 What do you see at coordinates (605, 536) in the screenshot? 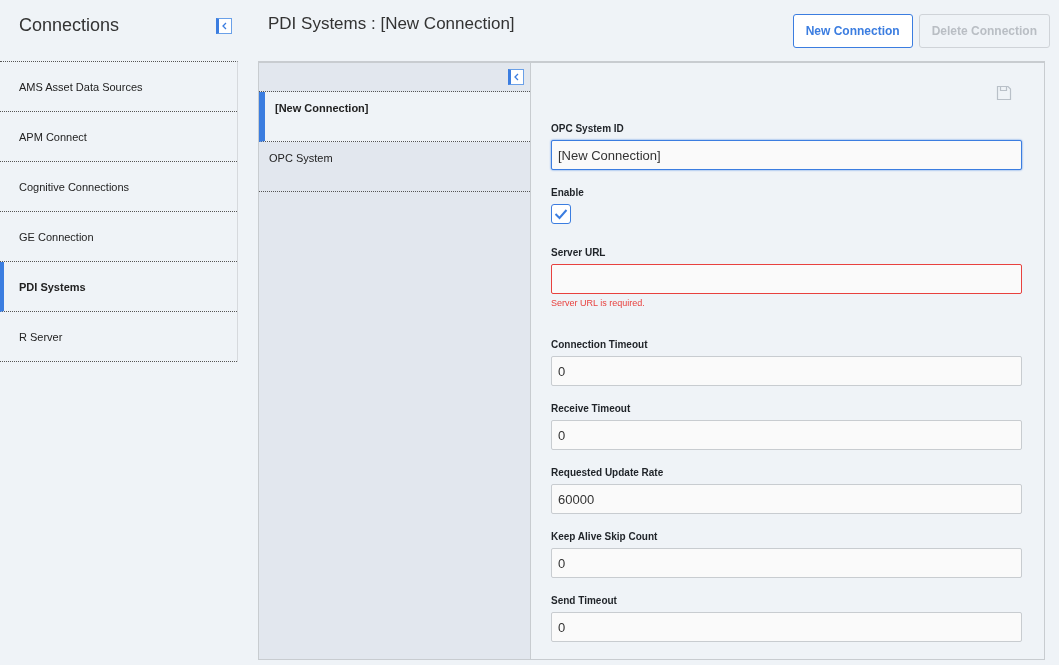
I see `field-label: Keep Alive Skip Count` at bounding box center [605, 536].